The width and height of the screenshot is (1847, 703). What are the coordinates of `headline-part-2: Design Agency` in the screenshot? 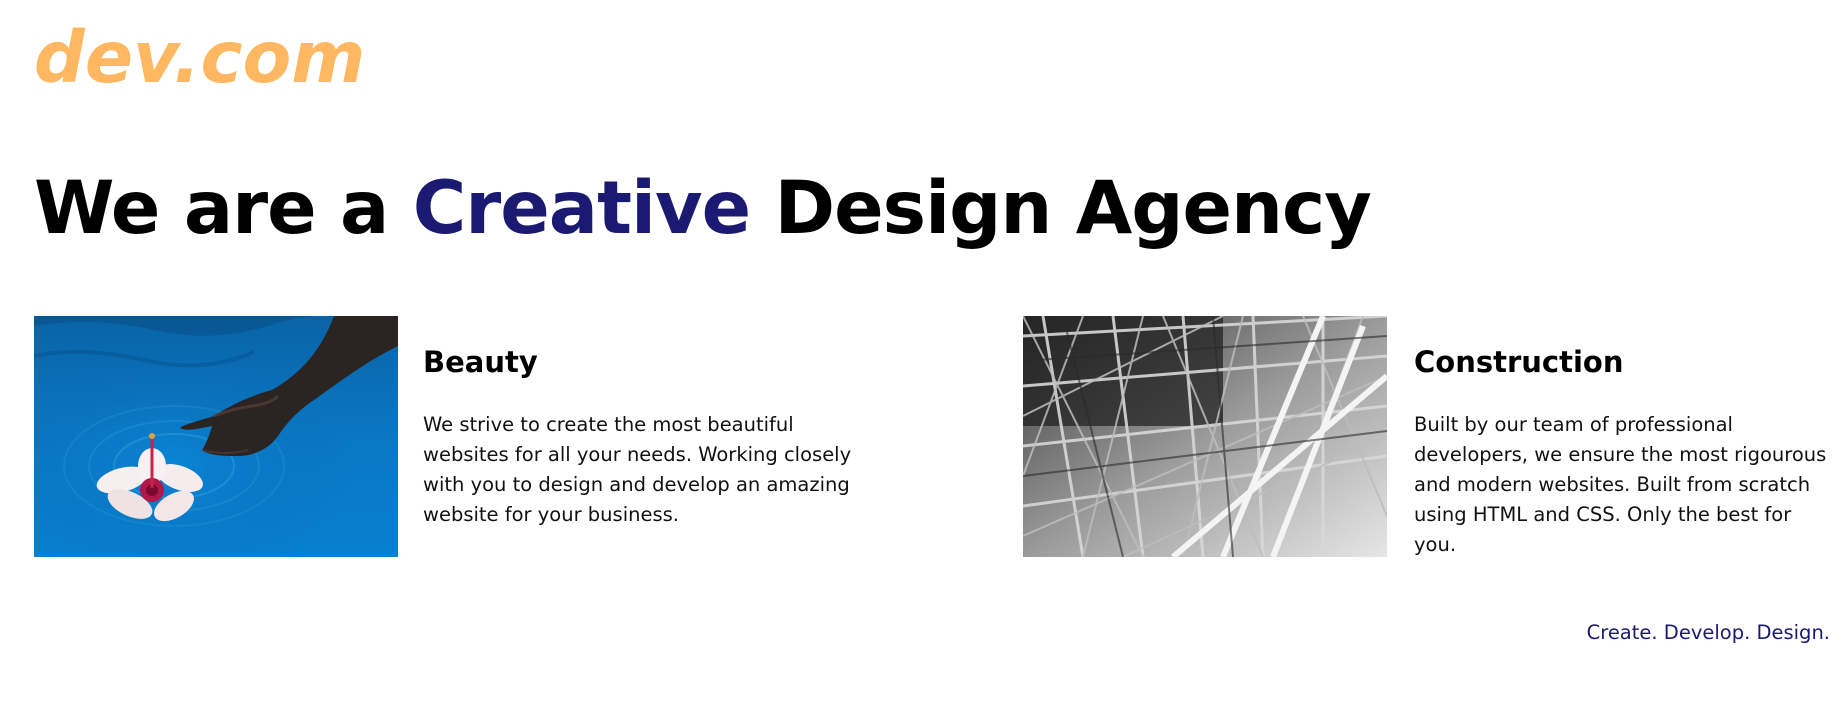 It's located at (1061, 208).